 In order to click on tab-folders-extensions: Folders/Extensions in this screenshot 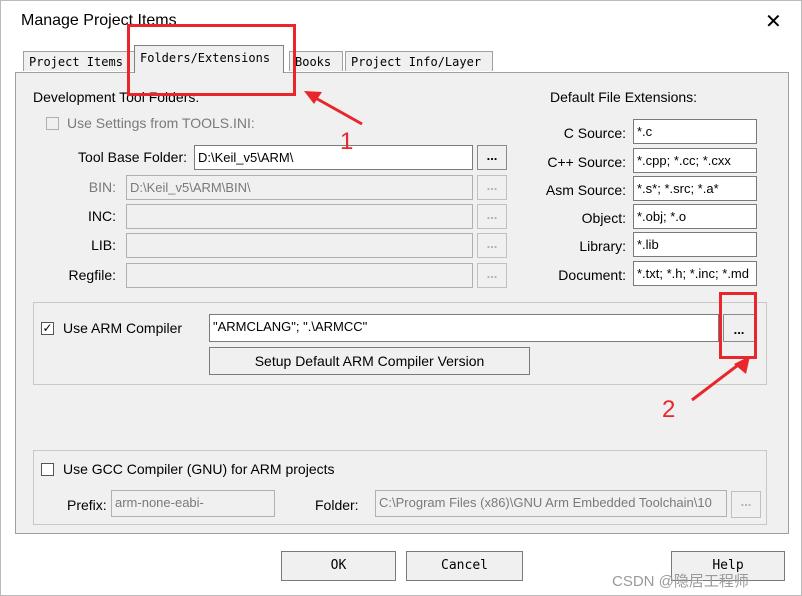, I will do `click(209, 59)`.